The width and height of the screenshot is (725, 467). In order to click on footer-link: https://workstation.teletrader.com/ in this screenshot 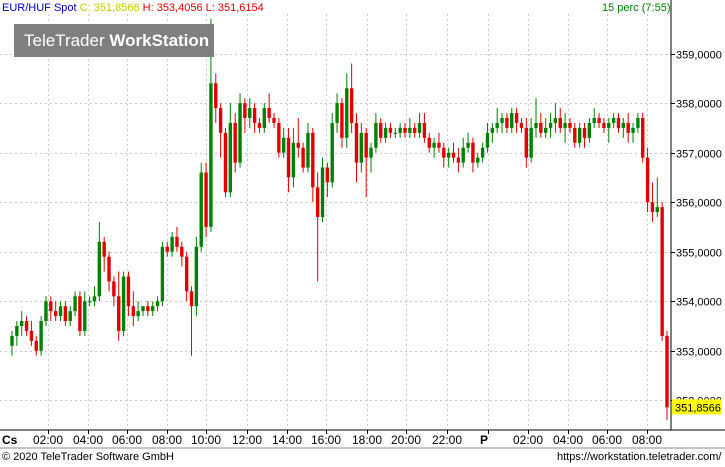, I will do `click(639, 457)`.